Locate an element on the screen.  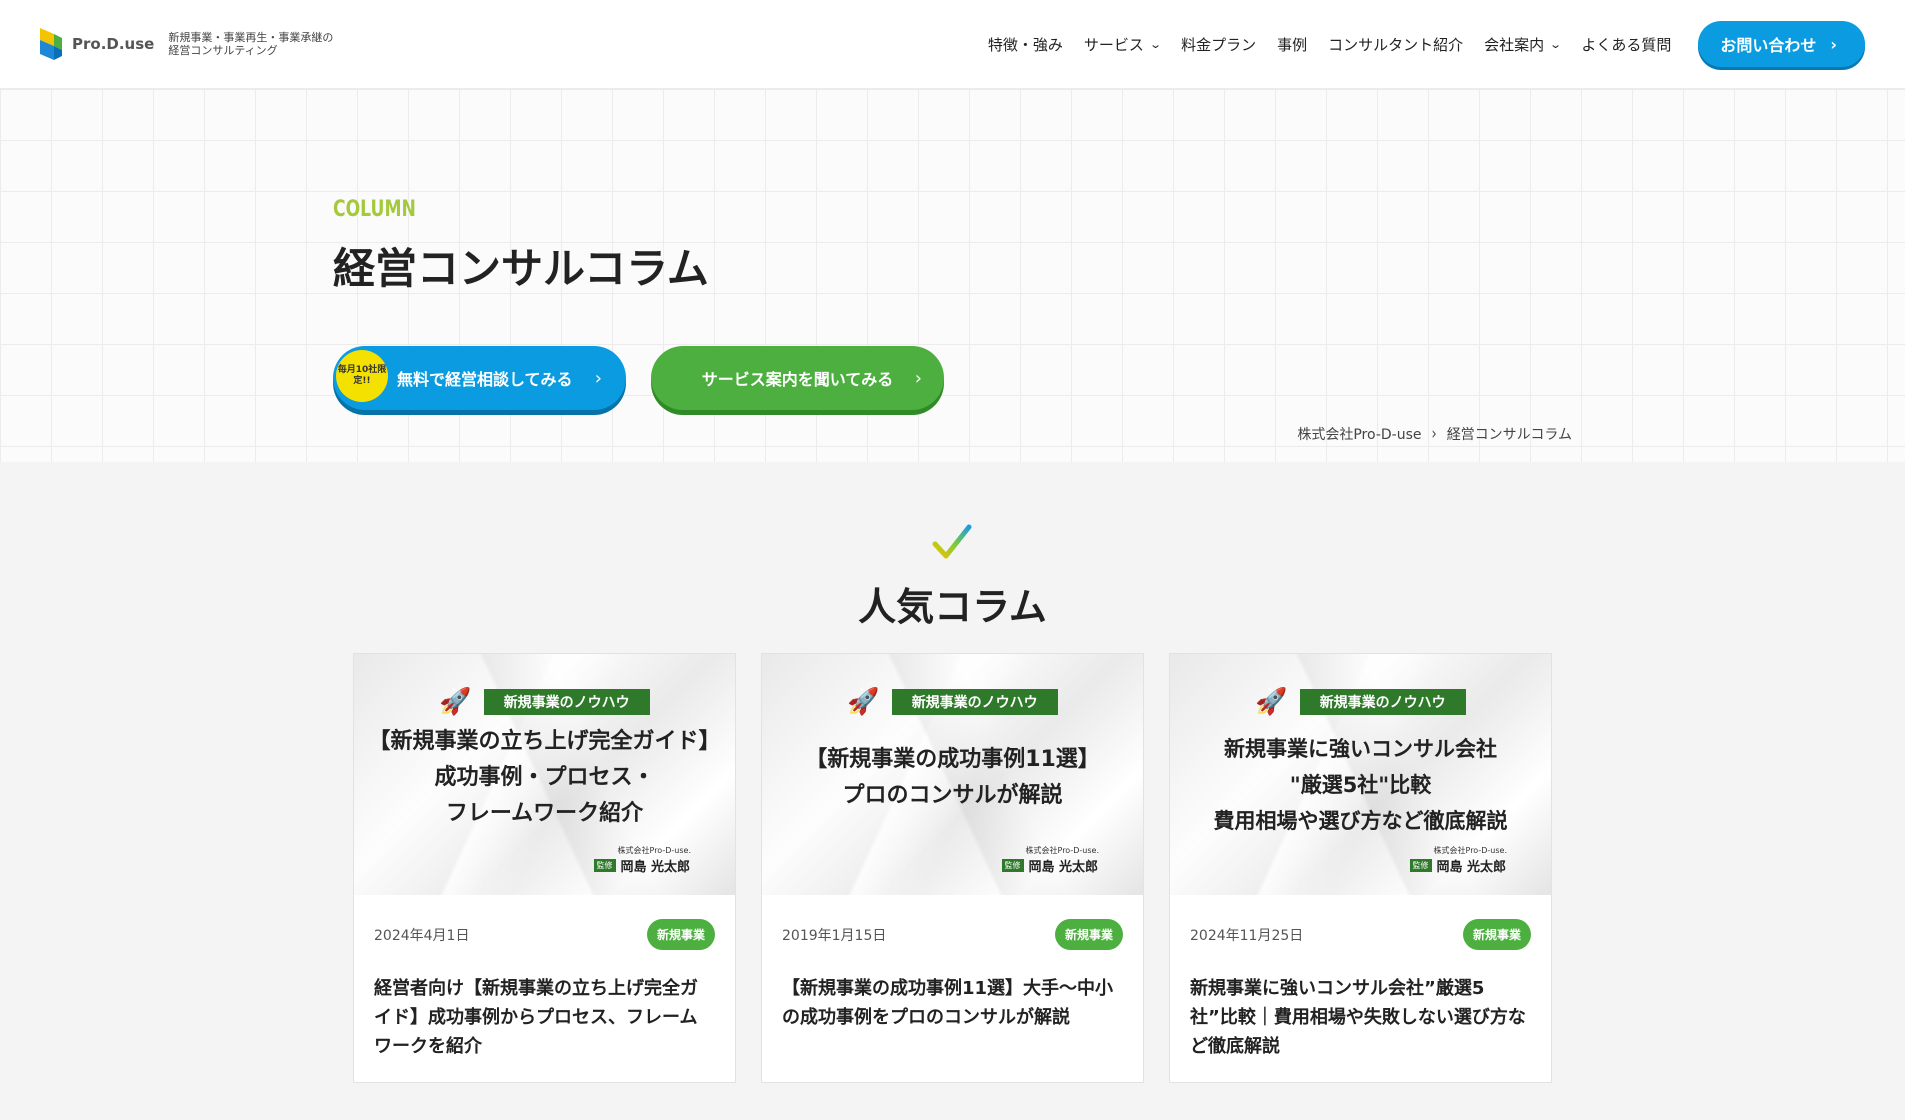
service-guide-label: サービス案内を聞いてみる is located at coordinates (797, 379).